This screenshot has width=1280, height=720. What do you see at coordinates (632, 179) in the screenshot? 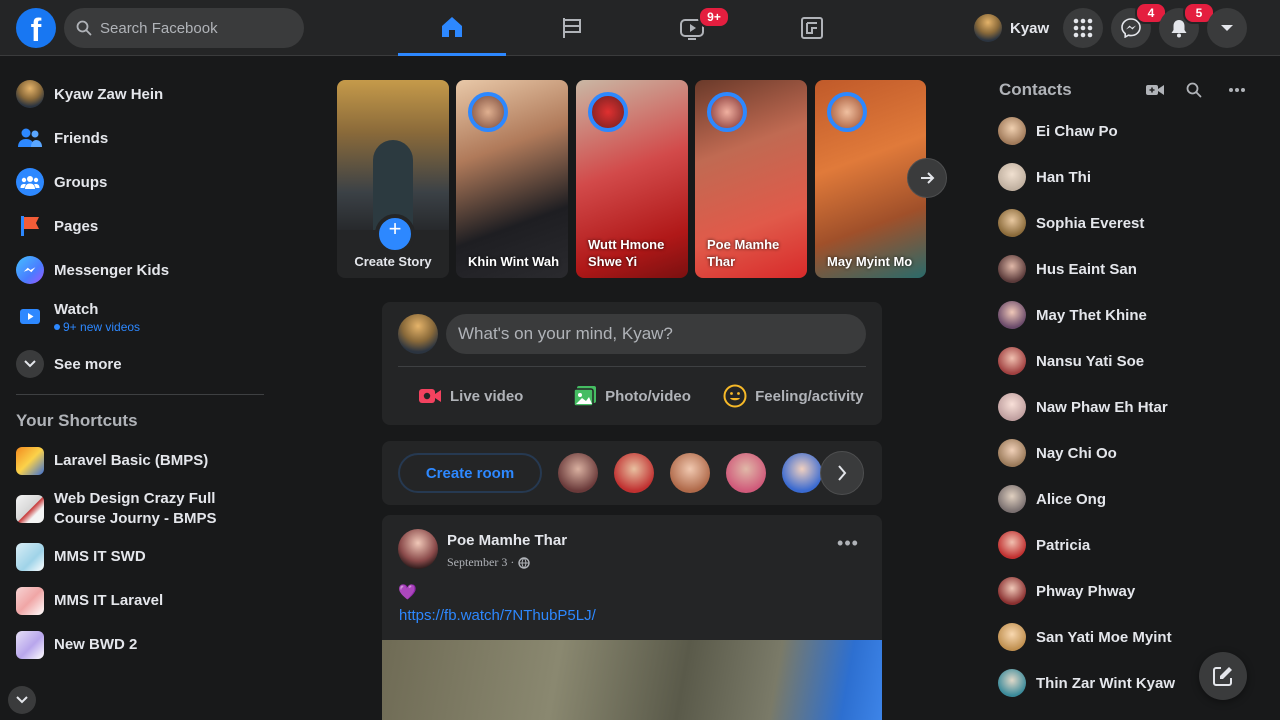
I see `story-card: Wutt Hmone Shwe Yi` at bounding box center [632, 179].